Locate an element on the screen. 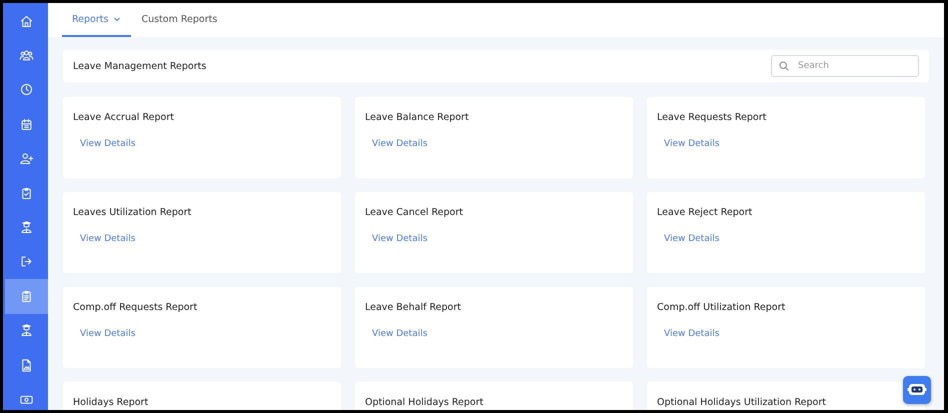 The image size is (948, 413). chatbot-button is located at coordinates (917, 390).